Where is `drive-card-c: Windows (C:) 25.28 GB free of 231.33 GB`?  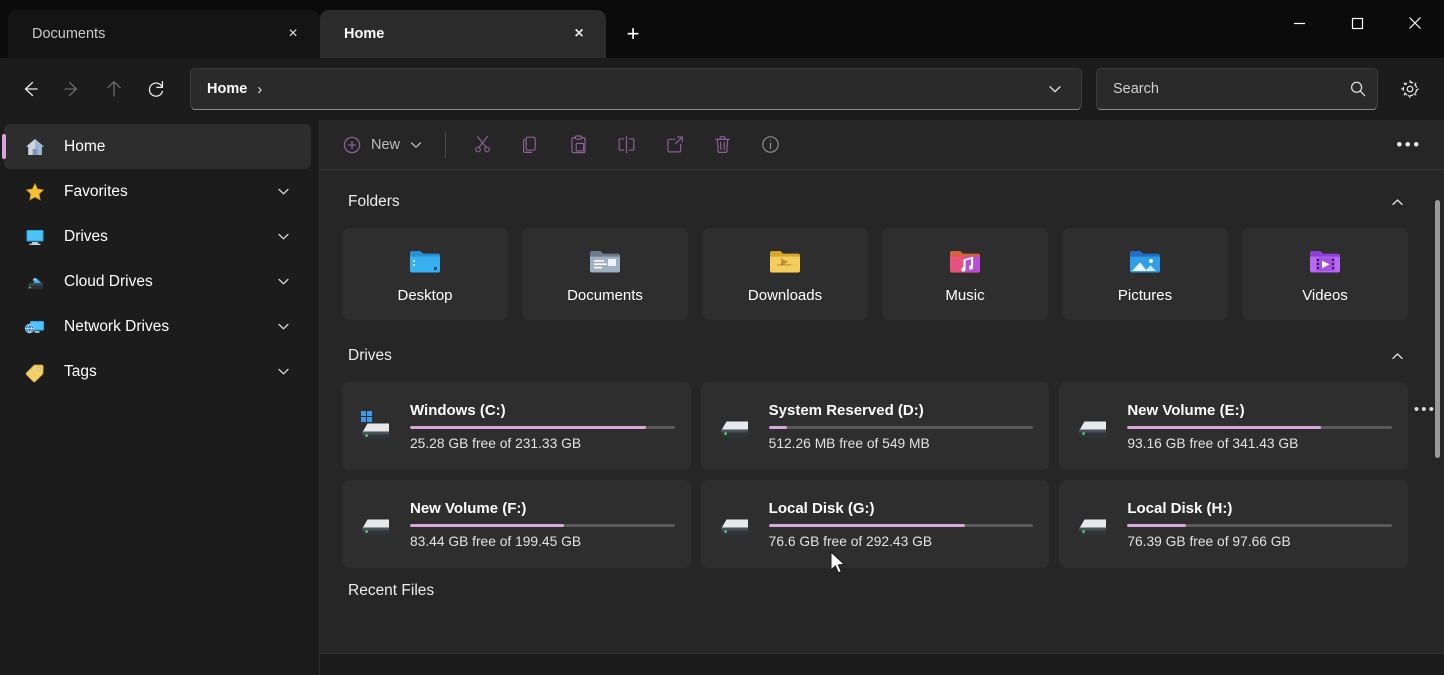 drive-card-c: Windows (C:) 25.28 GB free of 231.33 GB is located at coordinates (516, 426).